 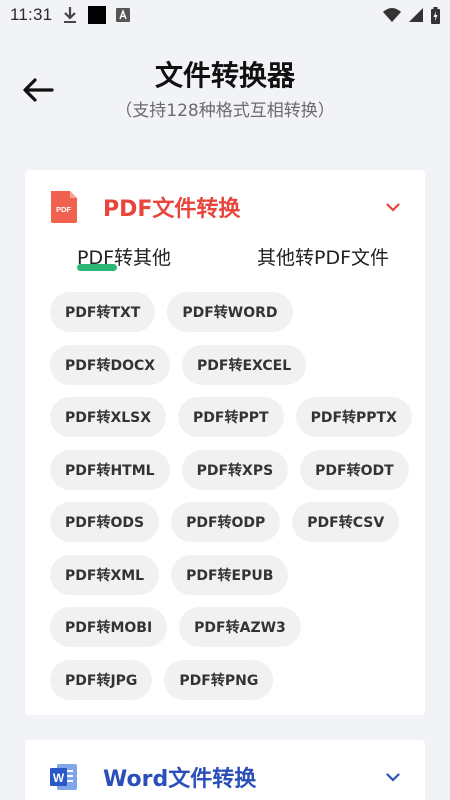 What do you see at coordinates (392, 15) in the screenshot?
I see `wifi-icon` at bounding box center [392, 15].